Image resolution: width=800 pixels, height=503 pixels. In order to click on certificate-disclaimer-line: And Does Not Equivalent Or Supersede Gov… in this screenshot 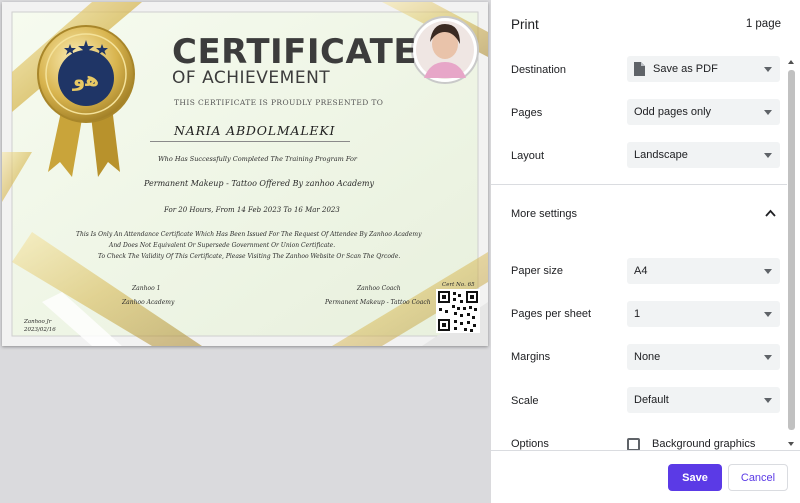, I will do `click(222, 245)`.